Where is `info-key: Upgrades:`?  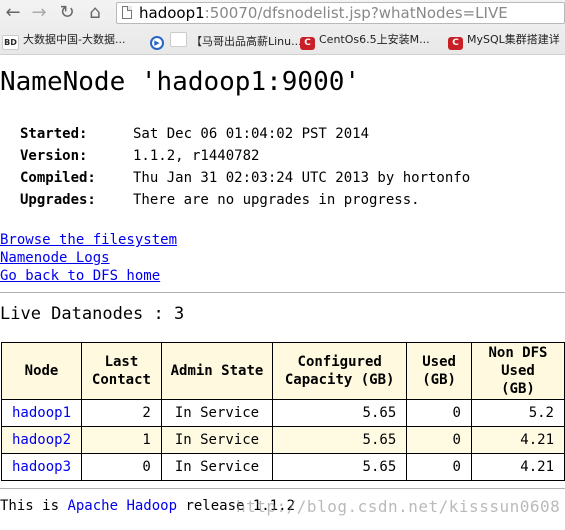
info-key: Upgrades: is located at coordinates (58, 200).